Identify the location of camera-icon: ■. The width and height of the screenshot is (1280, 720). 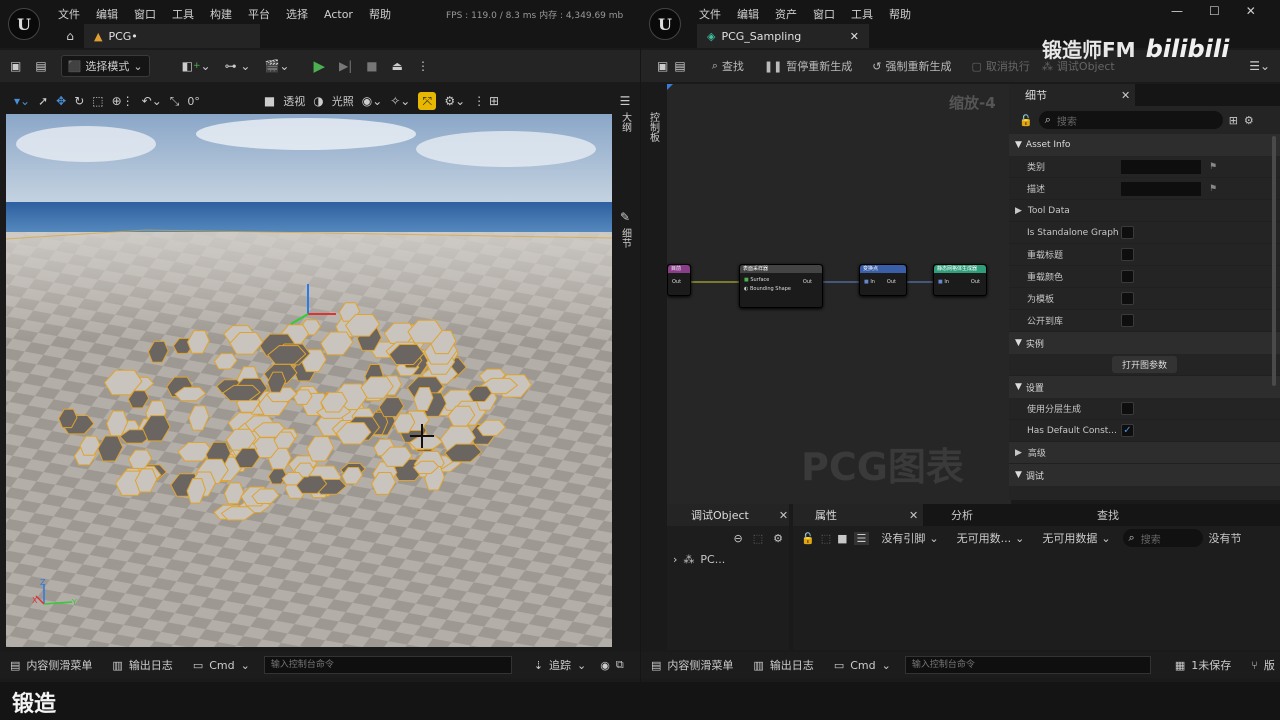
(269, 101).